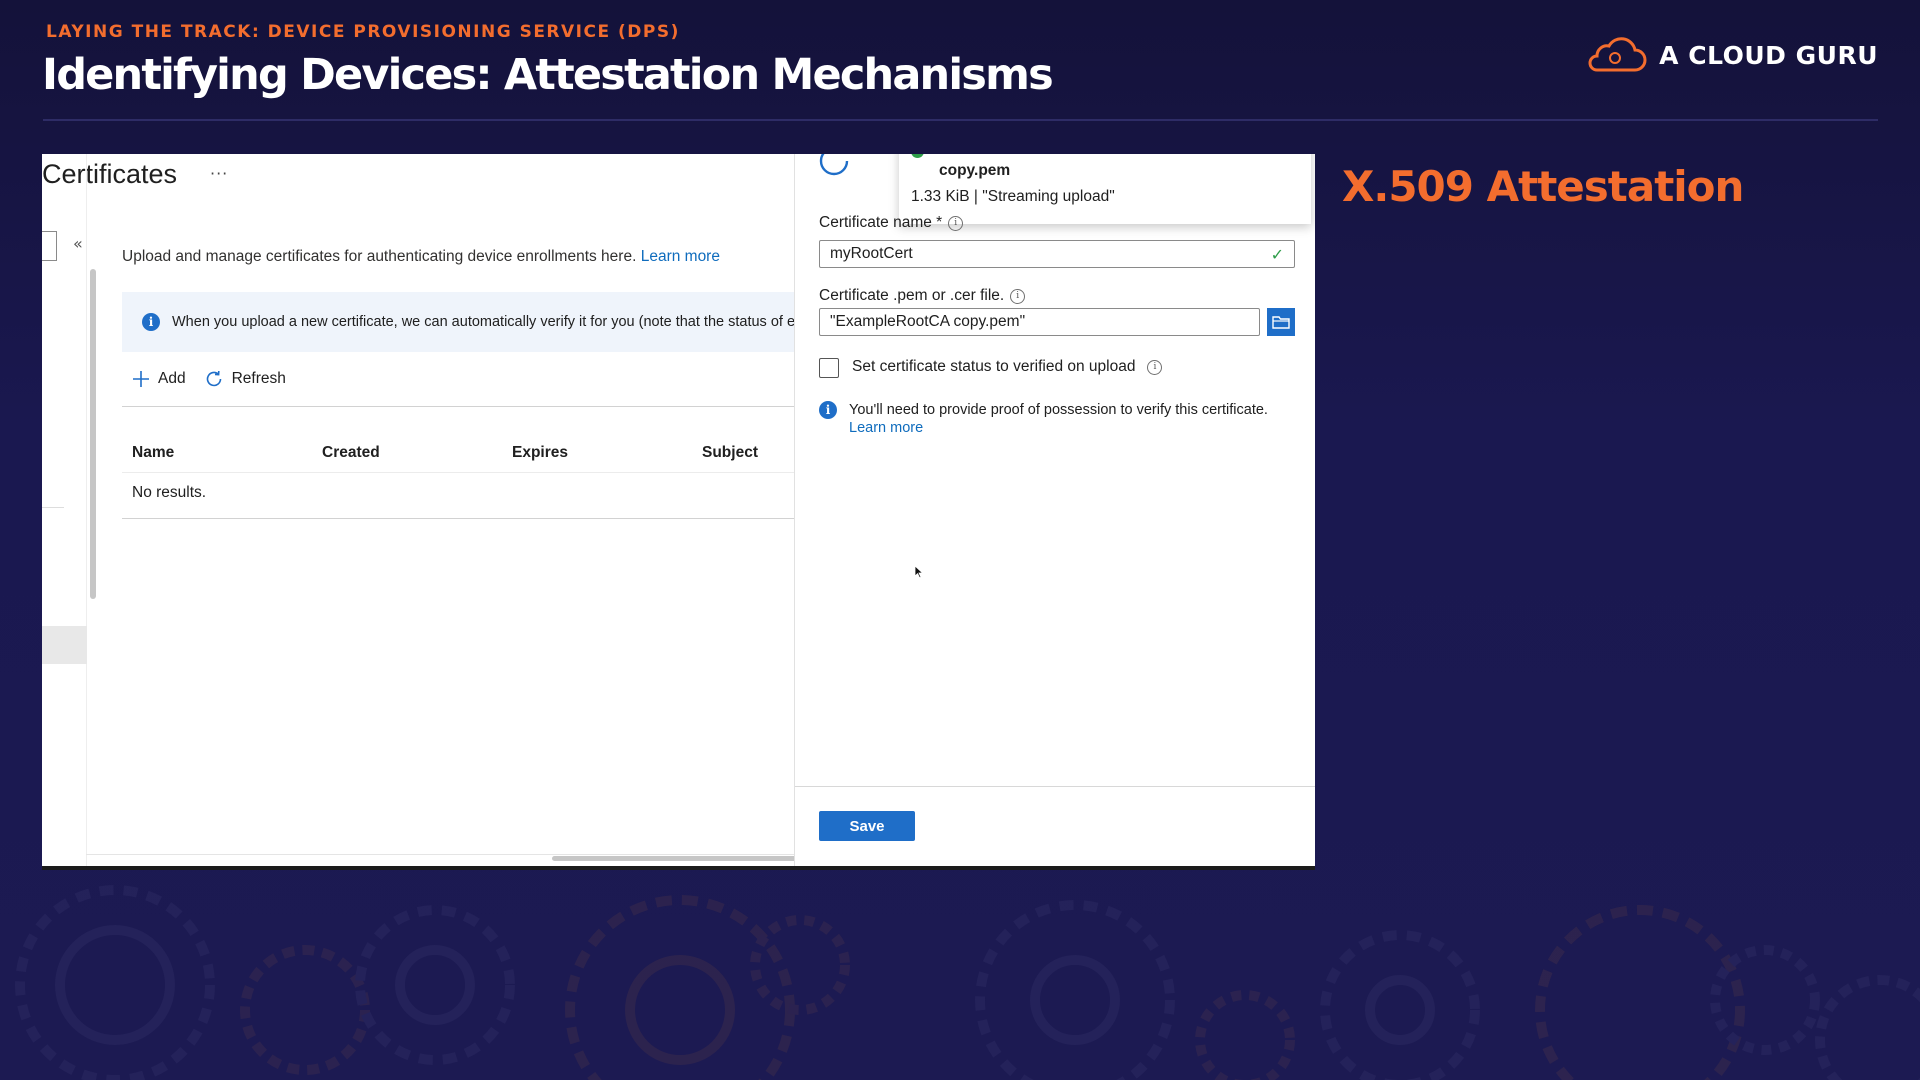 This screenshot has width=1920, height=1080. Describe the element at coordinates (462, 518) in the screenshot. I see `table-bottom-line` at that location.